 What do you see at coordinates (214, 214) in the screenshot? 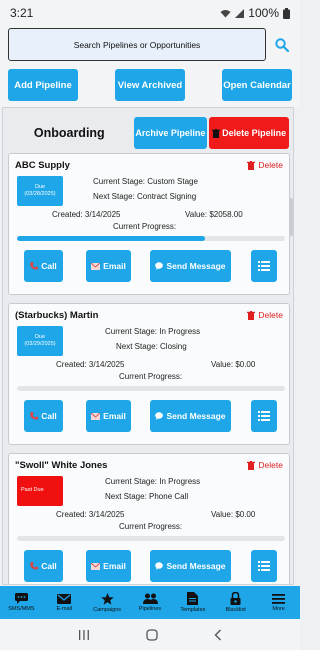
I see `opportunity-value: Value: $2058.00` at bounding box center [214, 214].